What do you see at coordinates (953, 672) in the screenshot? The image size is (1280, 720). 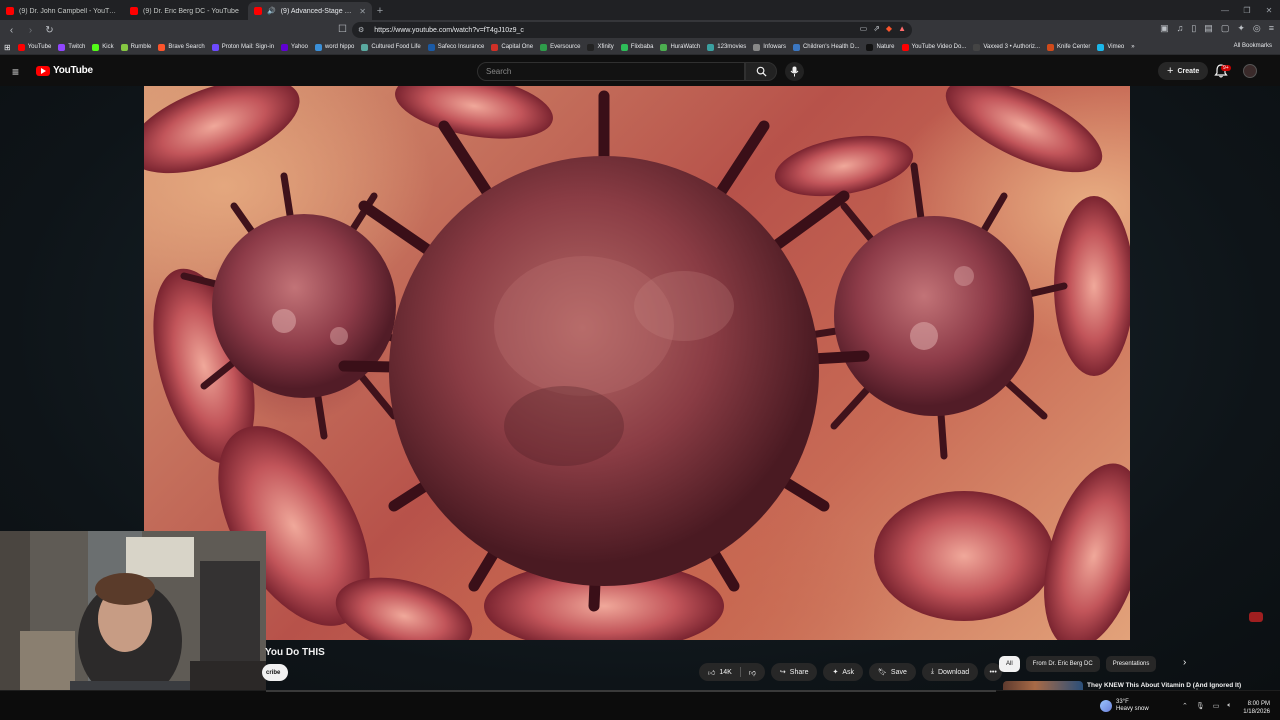 I see `download-label: Download` at bounding box center [953, 672].